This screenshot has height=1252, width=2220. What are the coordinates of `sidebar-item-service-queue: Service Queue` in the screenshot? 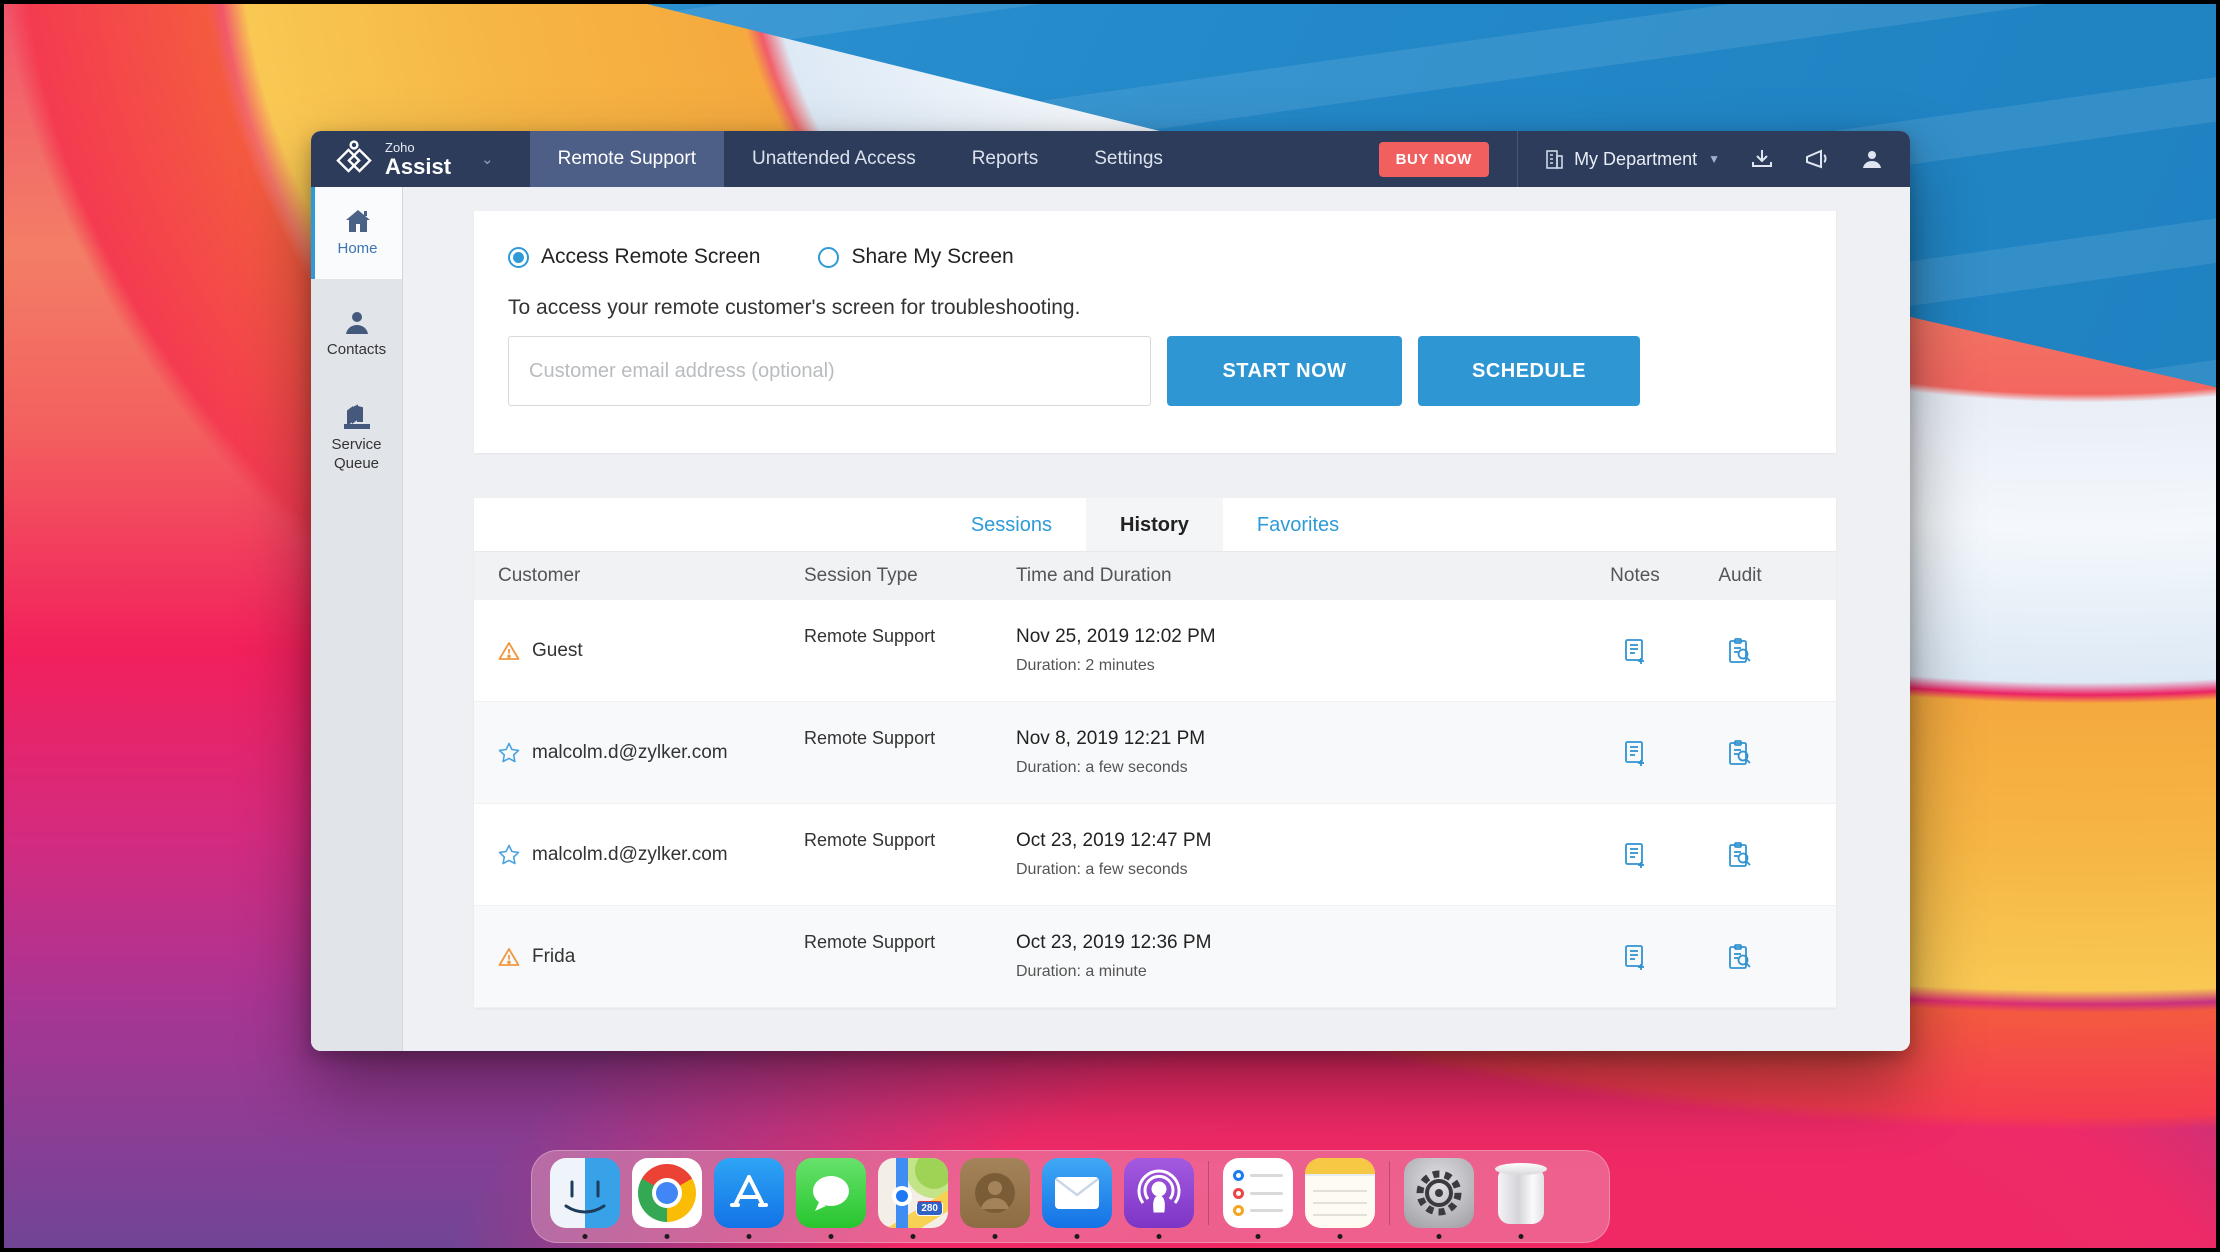 It's located at (356, 439).